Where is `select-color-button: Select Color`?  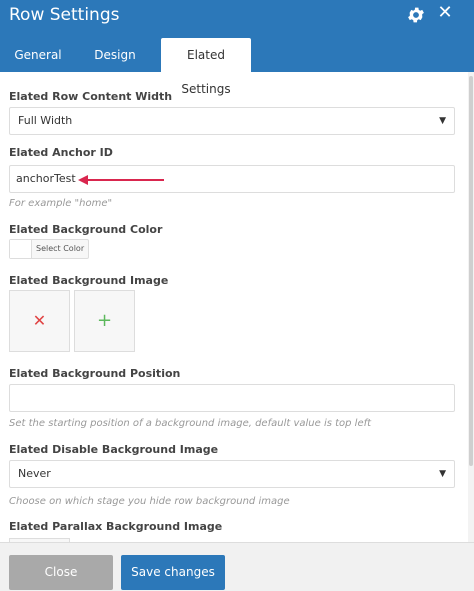
select-color-button: Select Color is located at coordinates (49, 249).